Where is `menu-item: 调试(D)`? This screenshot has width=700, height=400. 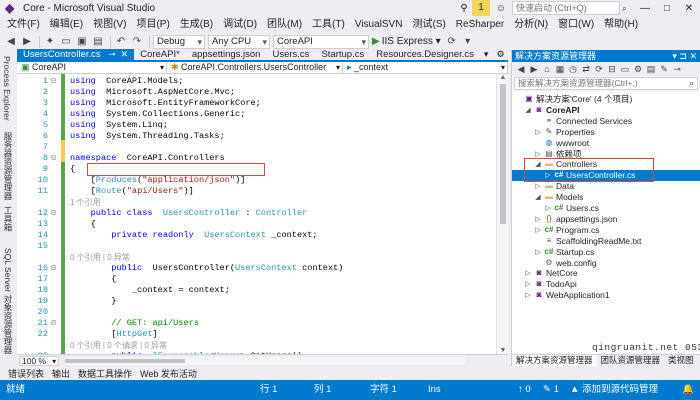 menu-item: 调试(D) is located at coordinates (240, 24).